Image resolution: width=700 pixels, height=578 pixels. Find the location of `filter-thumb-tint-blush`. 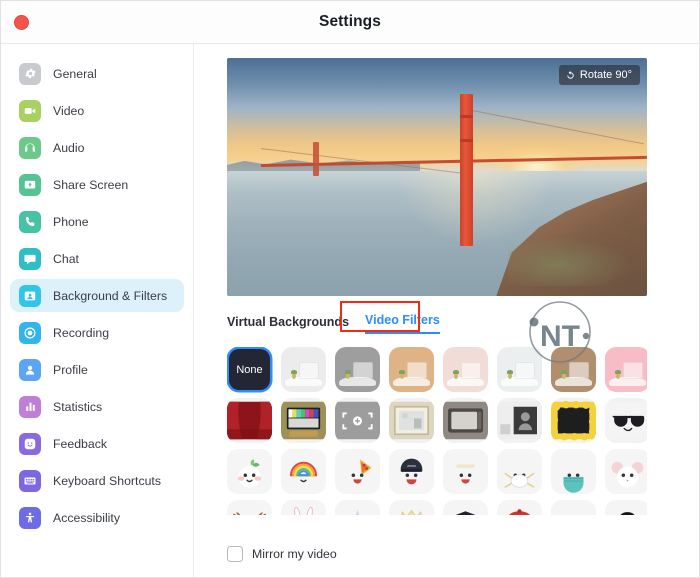

filter-thumb-tint-blush is located at coordinates (465, 369).